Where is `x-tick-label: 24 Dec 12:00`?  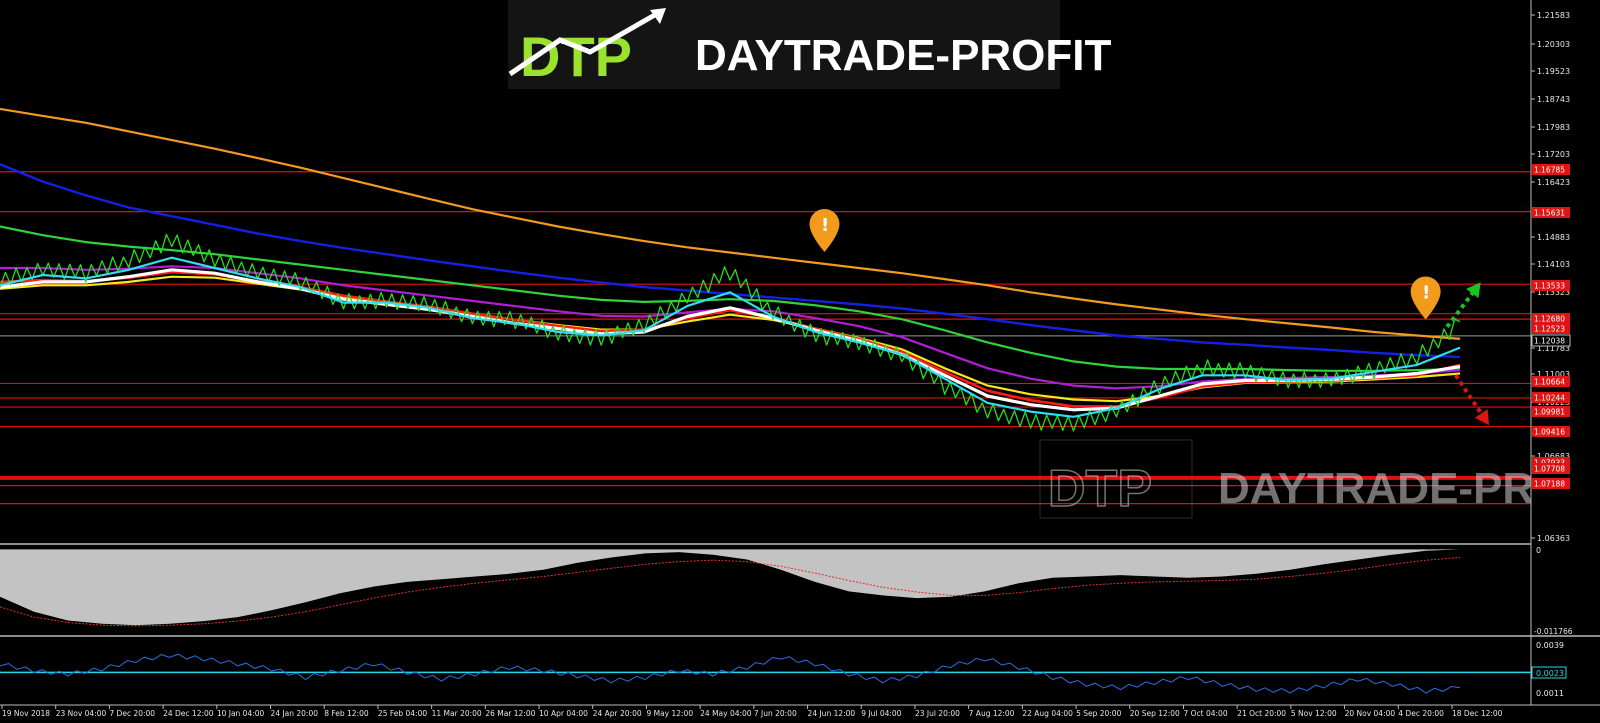 x-tick-label: 24 Dec 12:00 is located at coordinates (188, 713).